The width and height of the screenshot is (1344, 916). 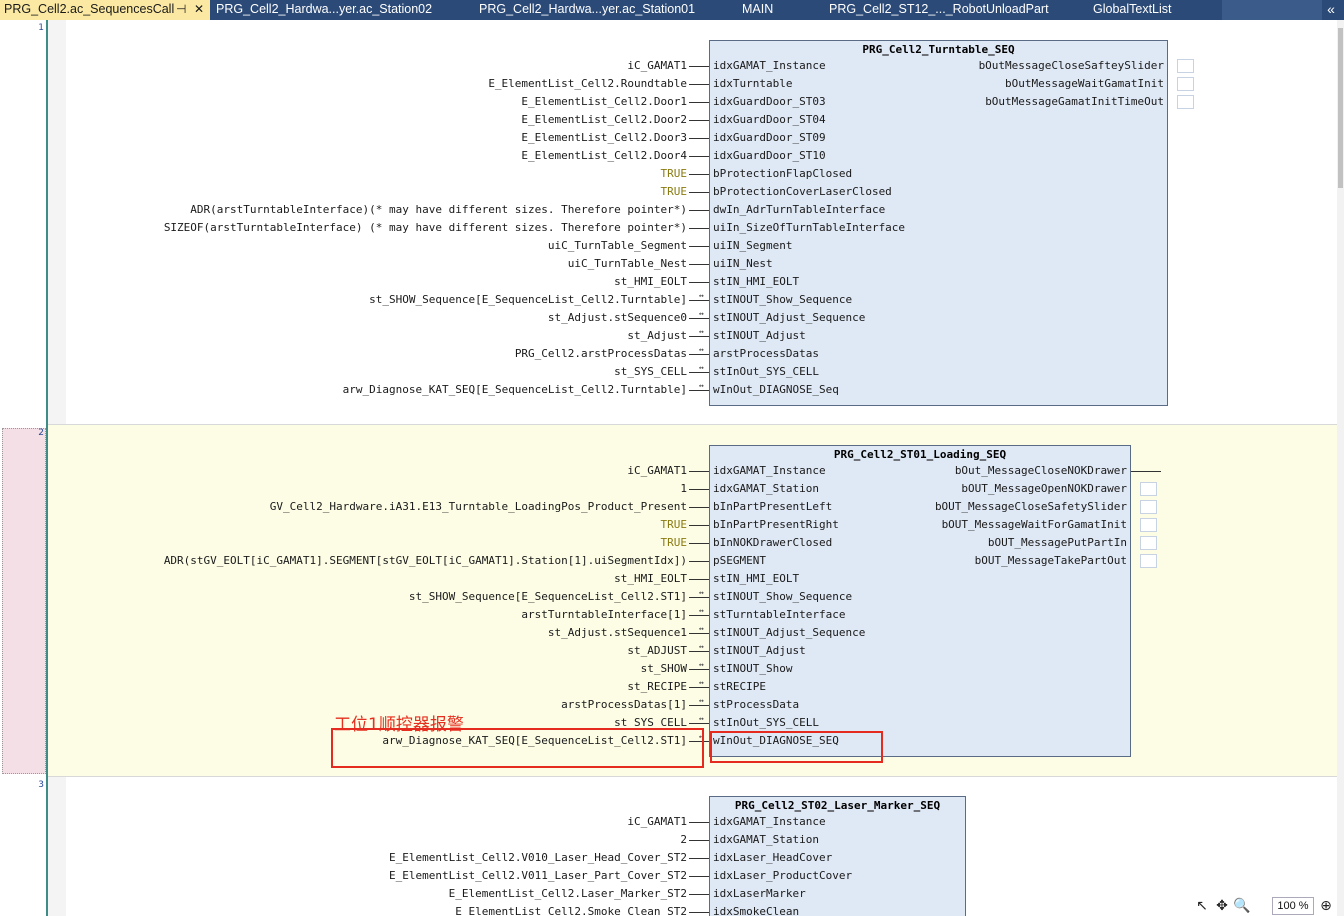 What do you see at coordinates (604, 138) in the screenshot?
I see `input-argument: E_ElementList_Cell2.Door3` at bounding box center [604, 138].